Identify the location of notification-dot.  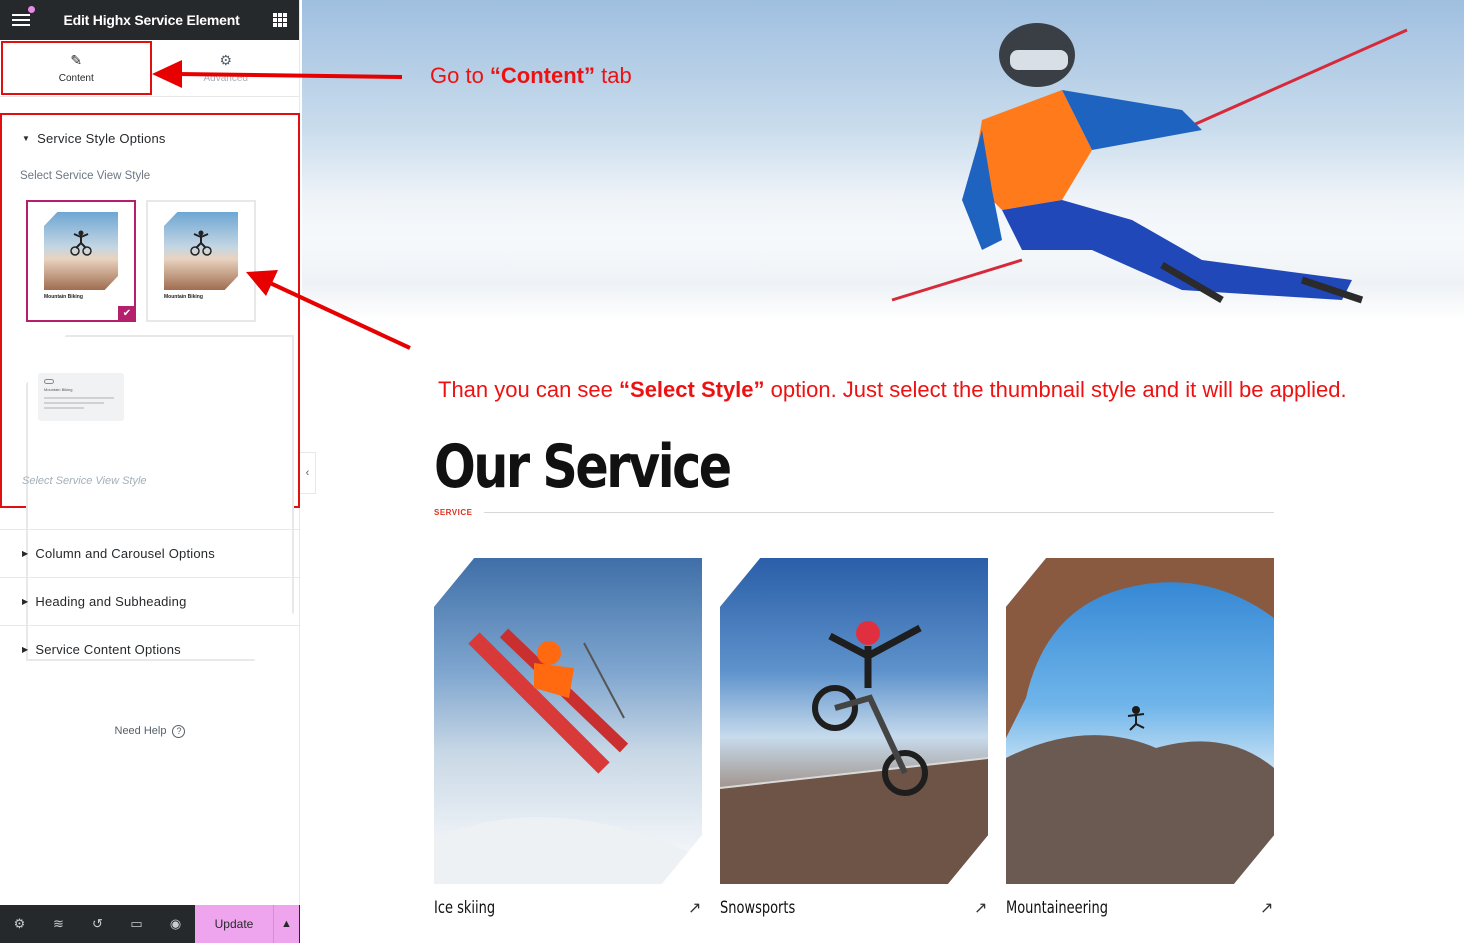
(31, 9).